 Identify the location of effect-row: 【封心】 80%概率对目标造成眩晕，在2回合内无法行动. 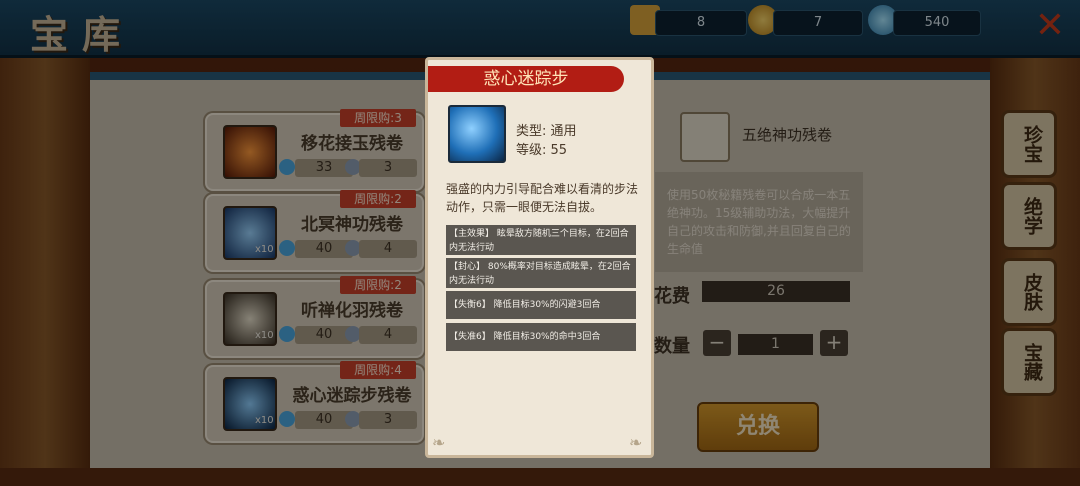
(541, 273).